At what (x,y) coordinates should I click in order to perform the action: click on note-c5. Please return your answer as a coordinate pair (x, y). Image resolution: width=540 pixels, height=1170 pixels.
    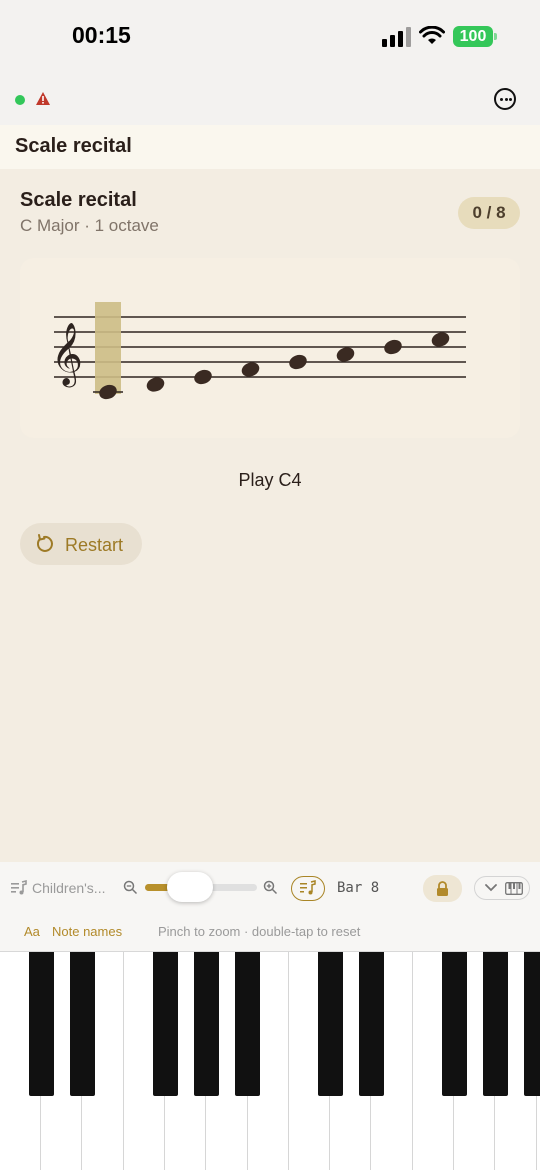
    Looking at the image, I should click on (440, 339).